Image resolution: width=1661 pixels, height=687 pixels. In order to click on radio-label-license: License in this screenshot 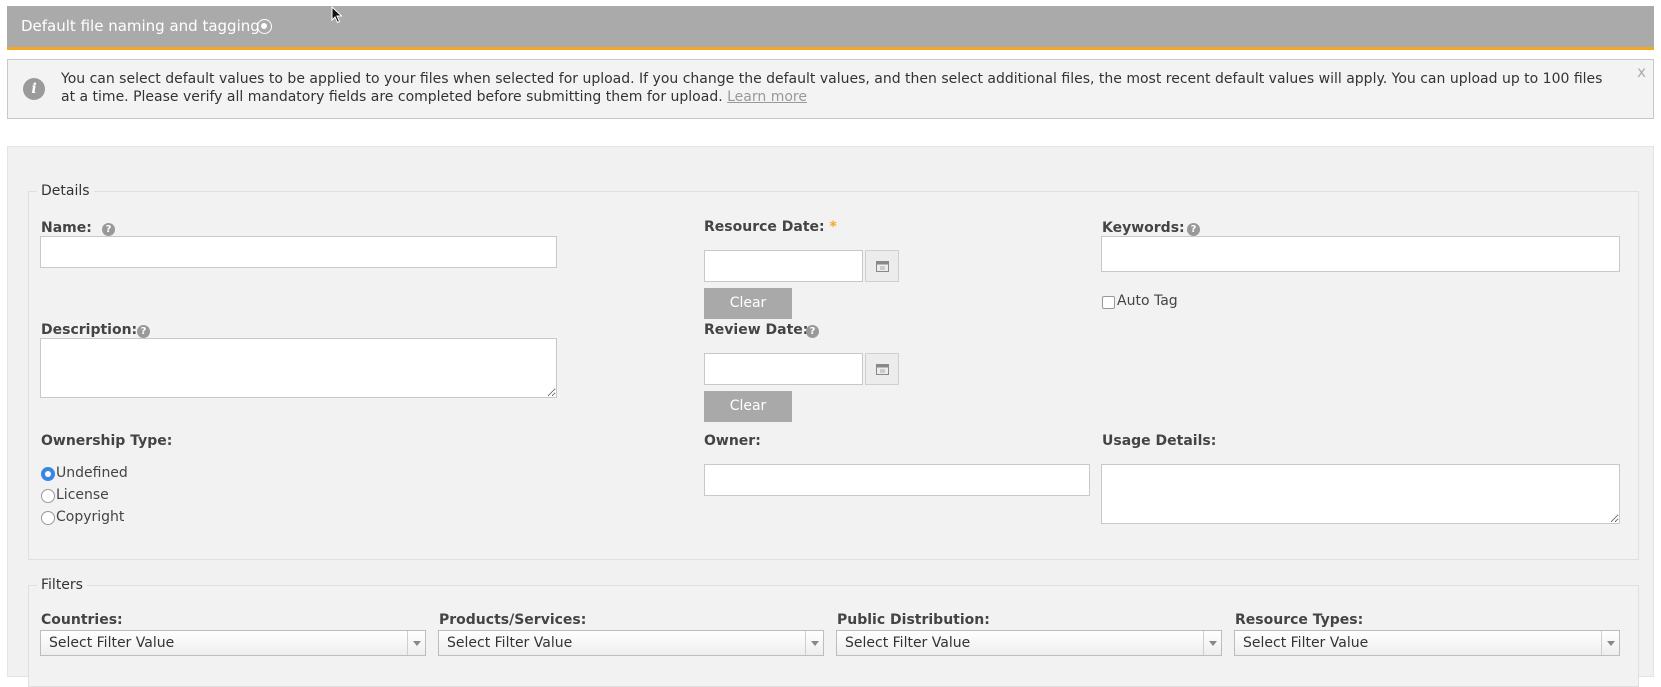, I will do `click(82, 495)`.